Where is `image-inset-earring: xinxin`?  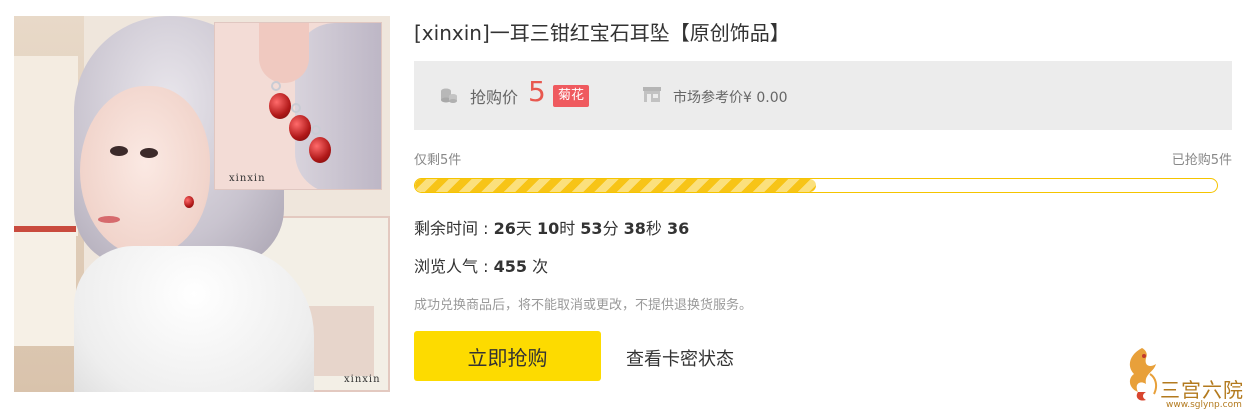
image-inset-earring: xinxin is located at coordinates (298, 106).